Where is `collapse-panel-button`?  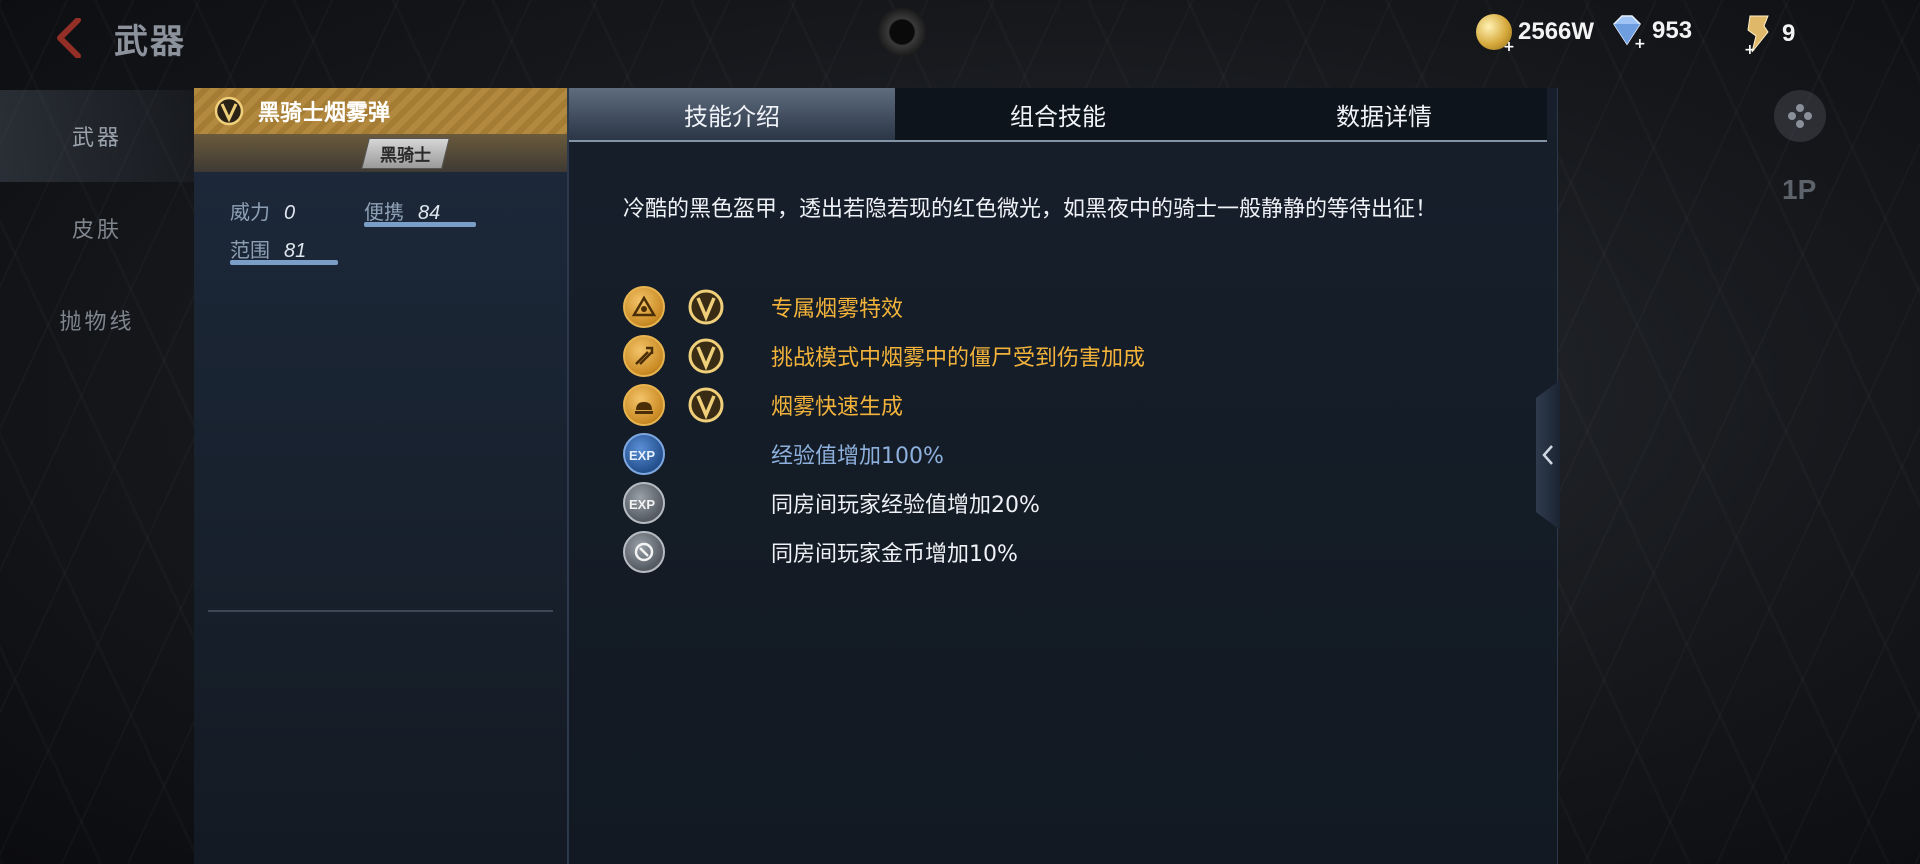 collapse-panel-button is located at coordinates (1548, 455).